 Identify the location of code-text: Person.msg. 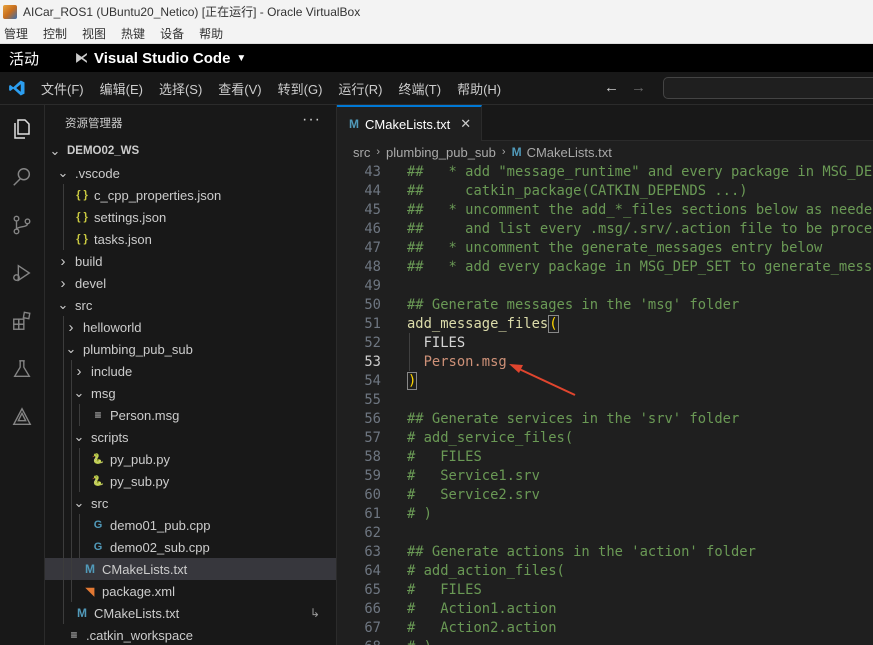
(457, 361).